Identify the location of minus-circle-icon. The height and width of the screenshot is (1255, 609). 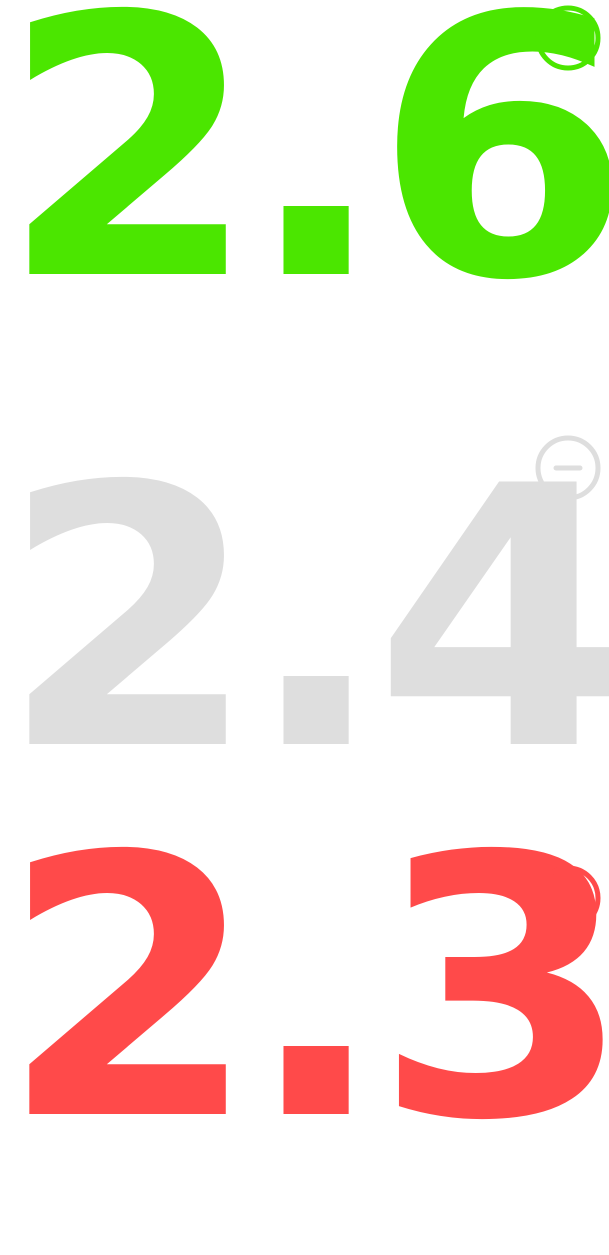
(568, 468).